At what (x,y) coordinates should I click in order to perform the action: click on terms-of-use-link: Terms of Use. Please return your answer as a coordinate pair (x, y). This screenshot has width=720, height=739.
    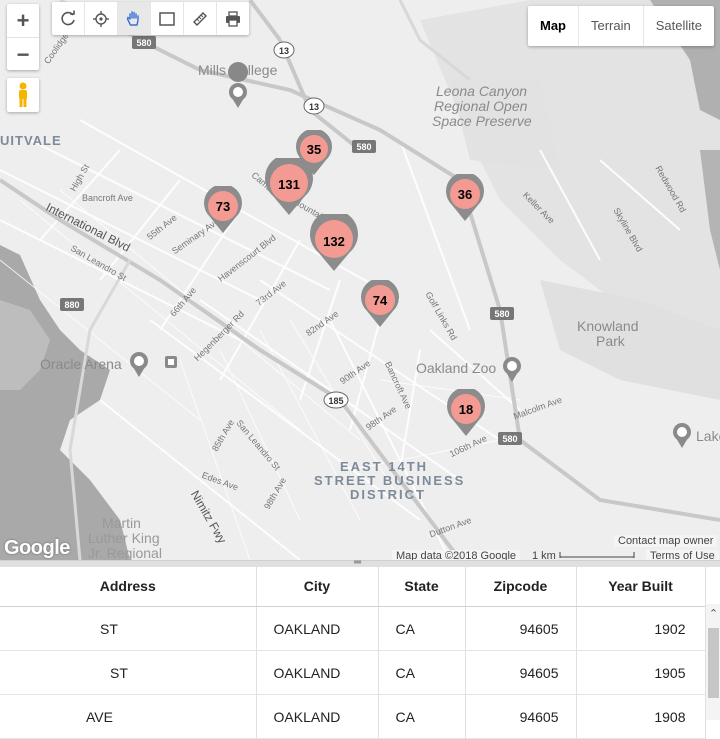
    Looking at the image, I should click on (682, 555).